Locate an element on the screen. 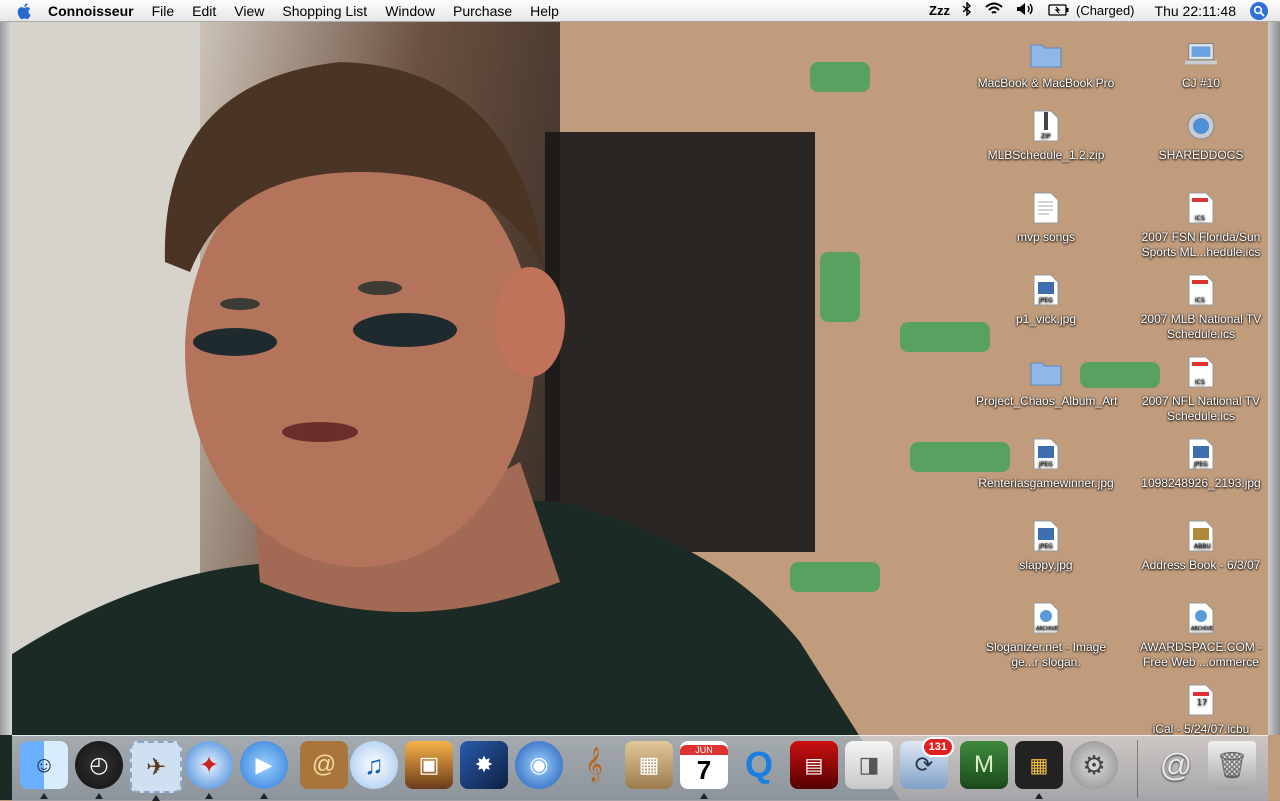  svg-text: JPEG is located at coordinates (1045, 300).